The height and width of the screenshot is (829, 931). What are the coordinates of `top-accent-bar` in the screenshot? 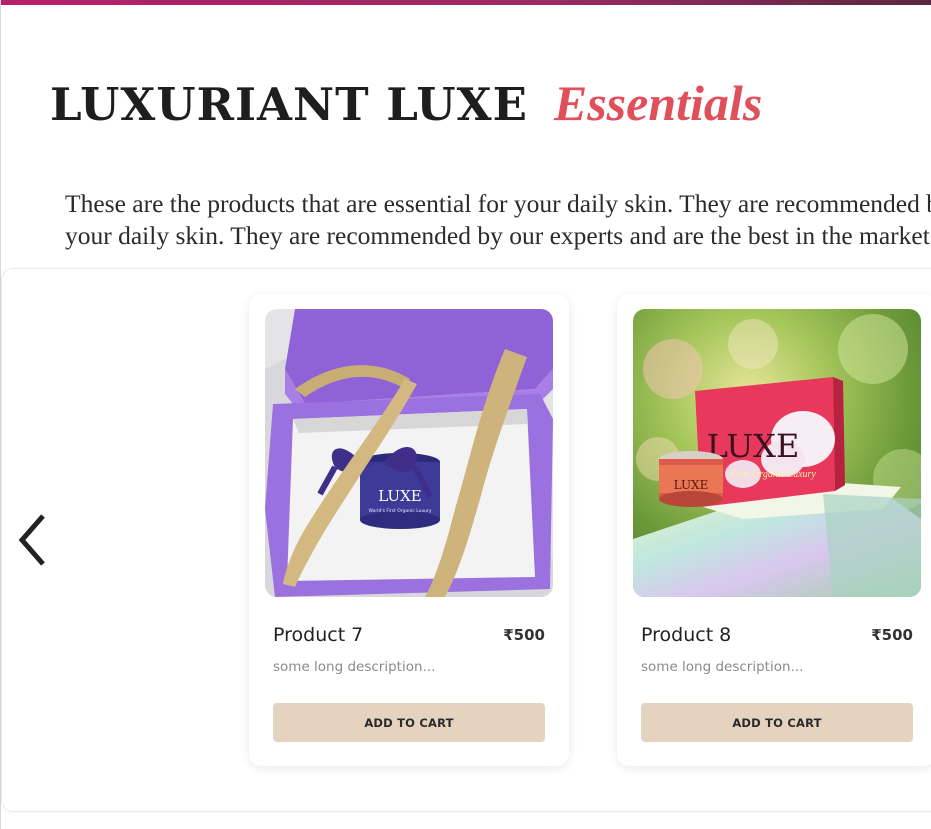 It's located at (465, 2).